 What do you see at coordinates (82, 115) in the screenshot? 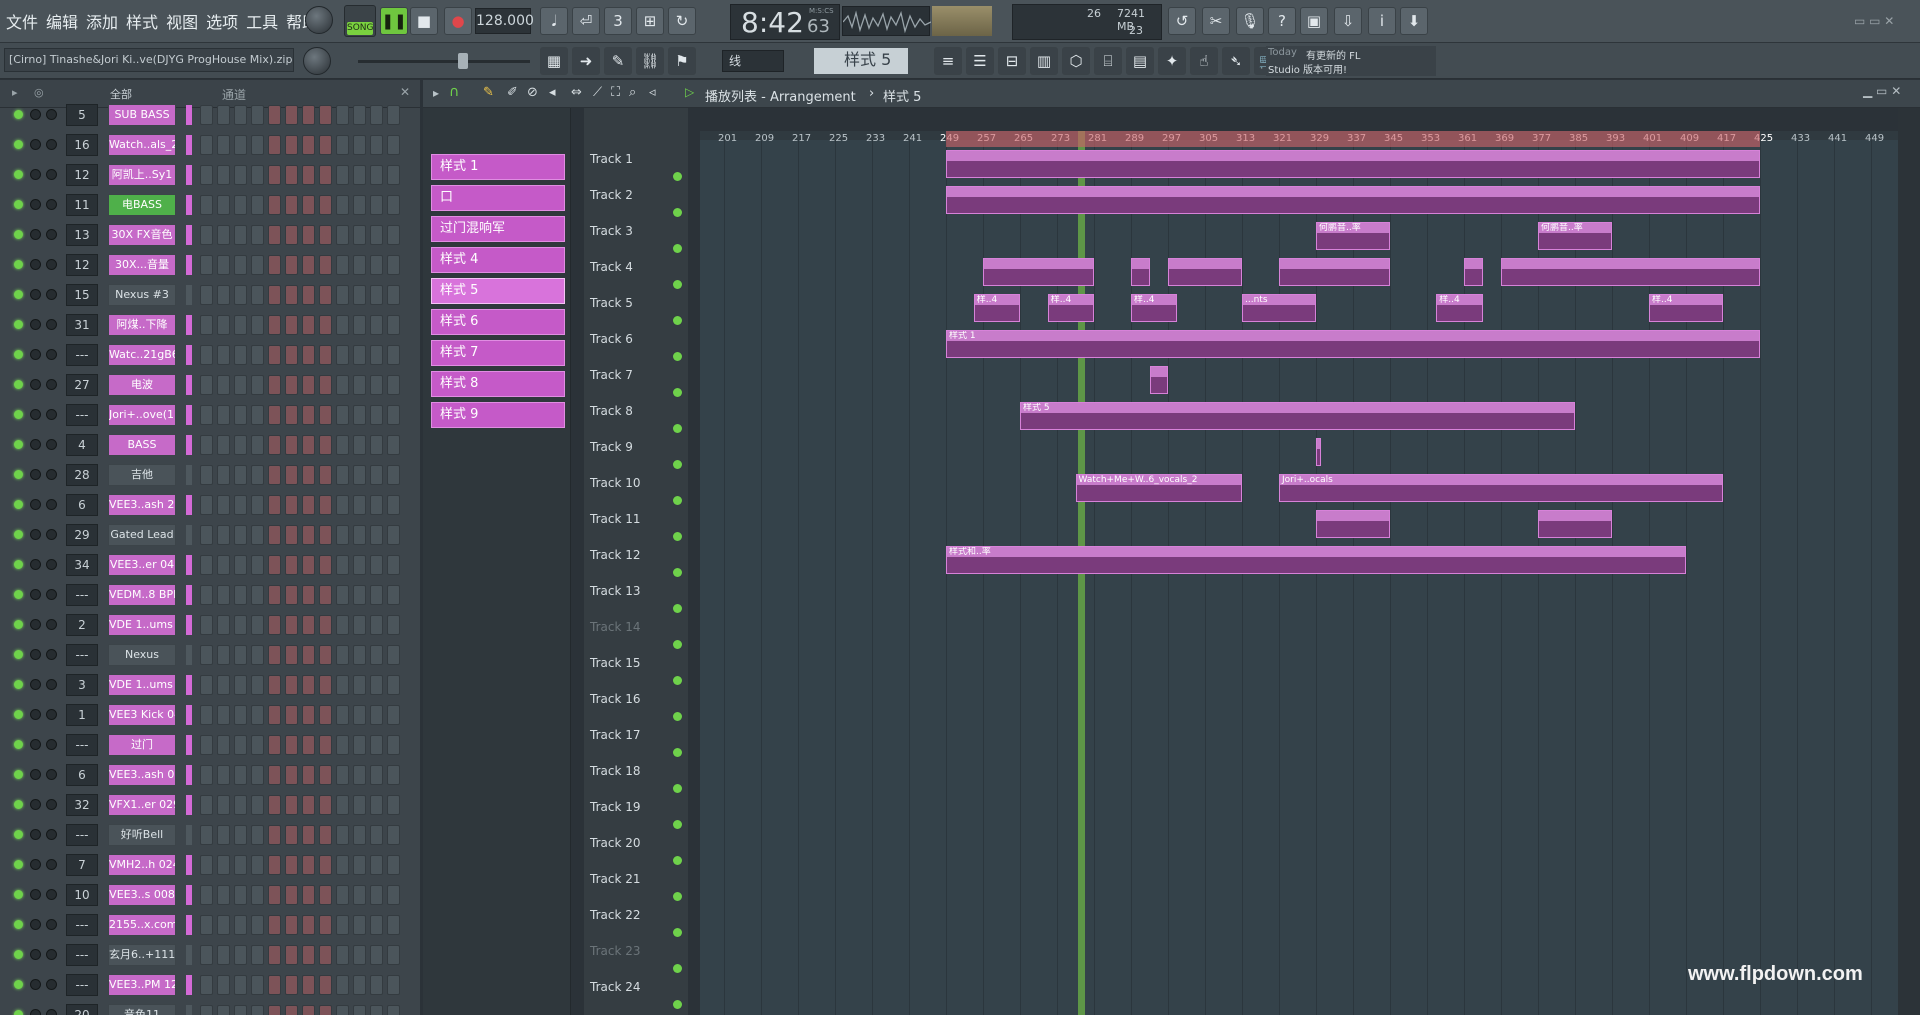
I see `channel-mixer-track: 5` at bounding box center [82, 115].